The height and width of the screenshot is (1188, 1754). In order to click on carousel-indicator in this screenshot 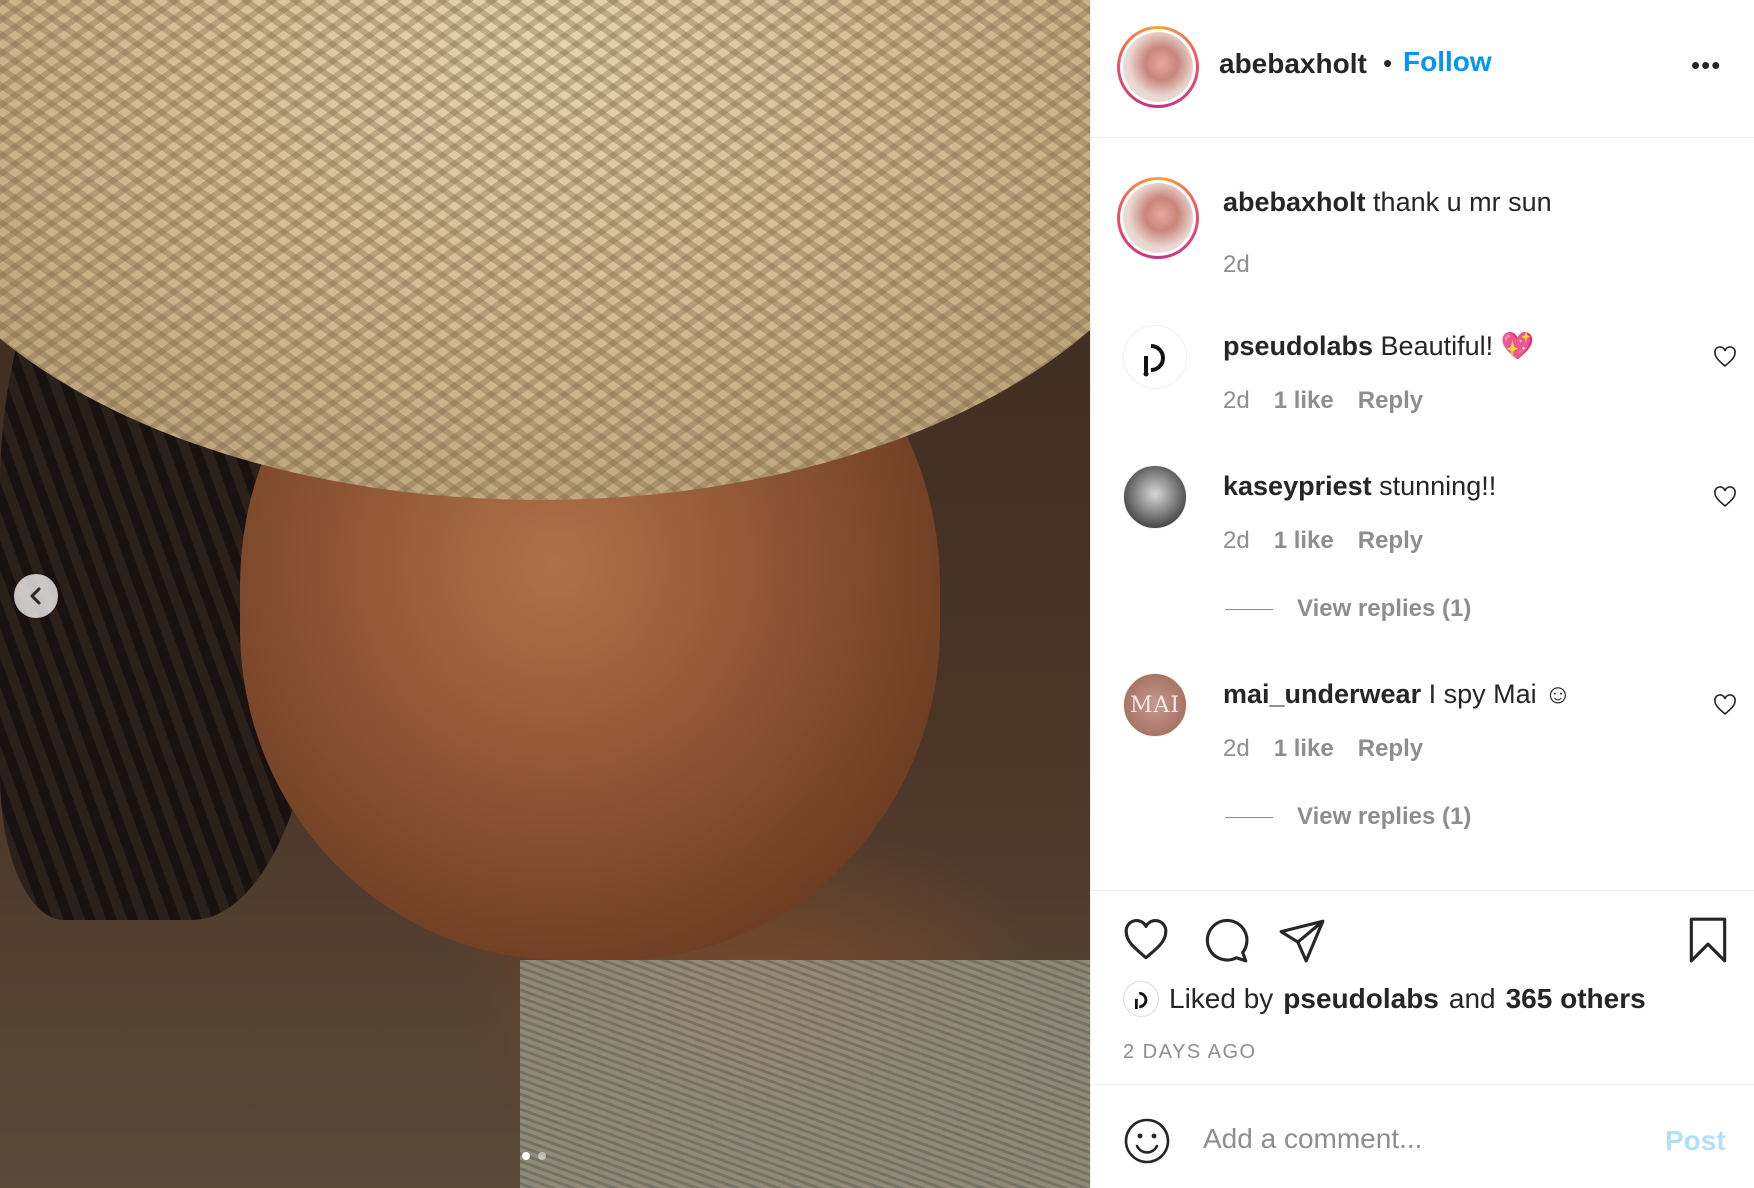, I will do `click(534, 1156)`.